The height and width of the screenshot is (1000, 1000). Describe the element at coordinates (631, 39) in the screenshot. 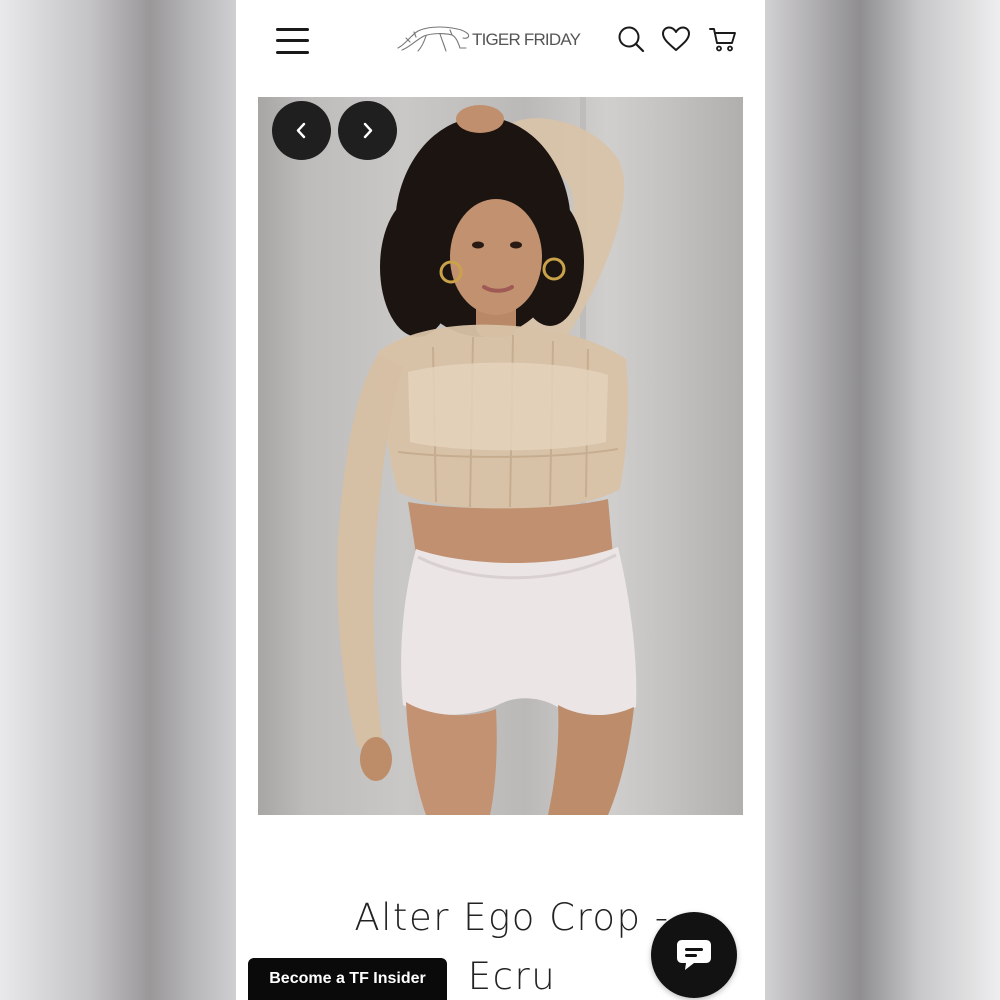

I see `search-icon` at that location.